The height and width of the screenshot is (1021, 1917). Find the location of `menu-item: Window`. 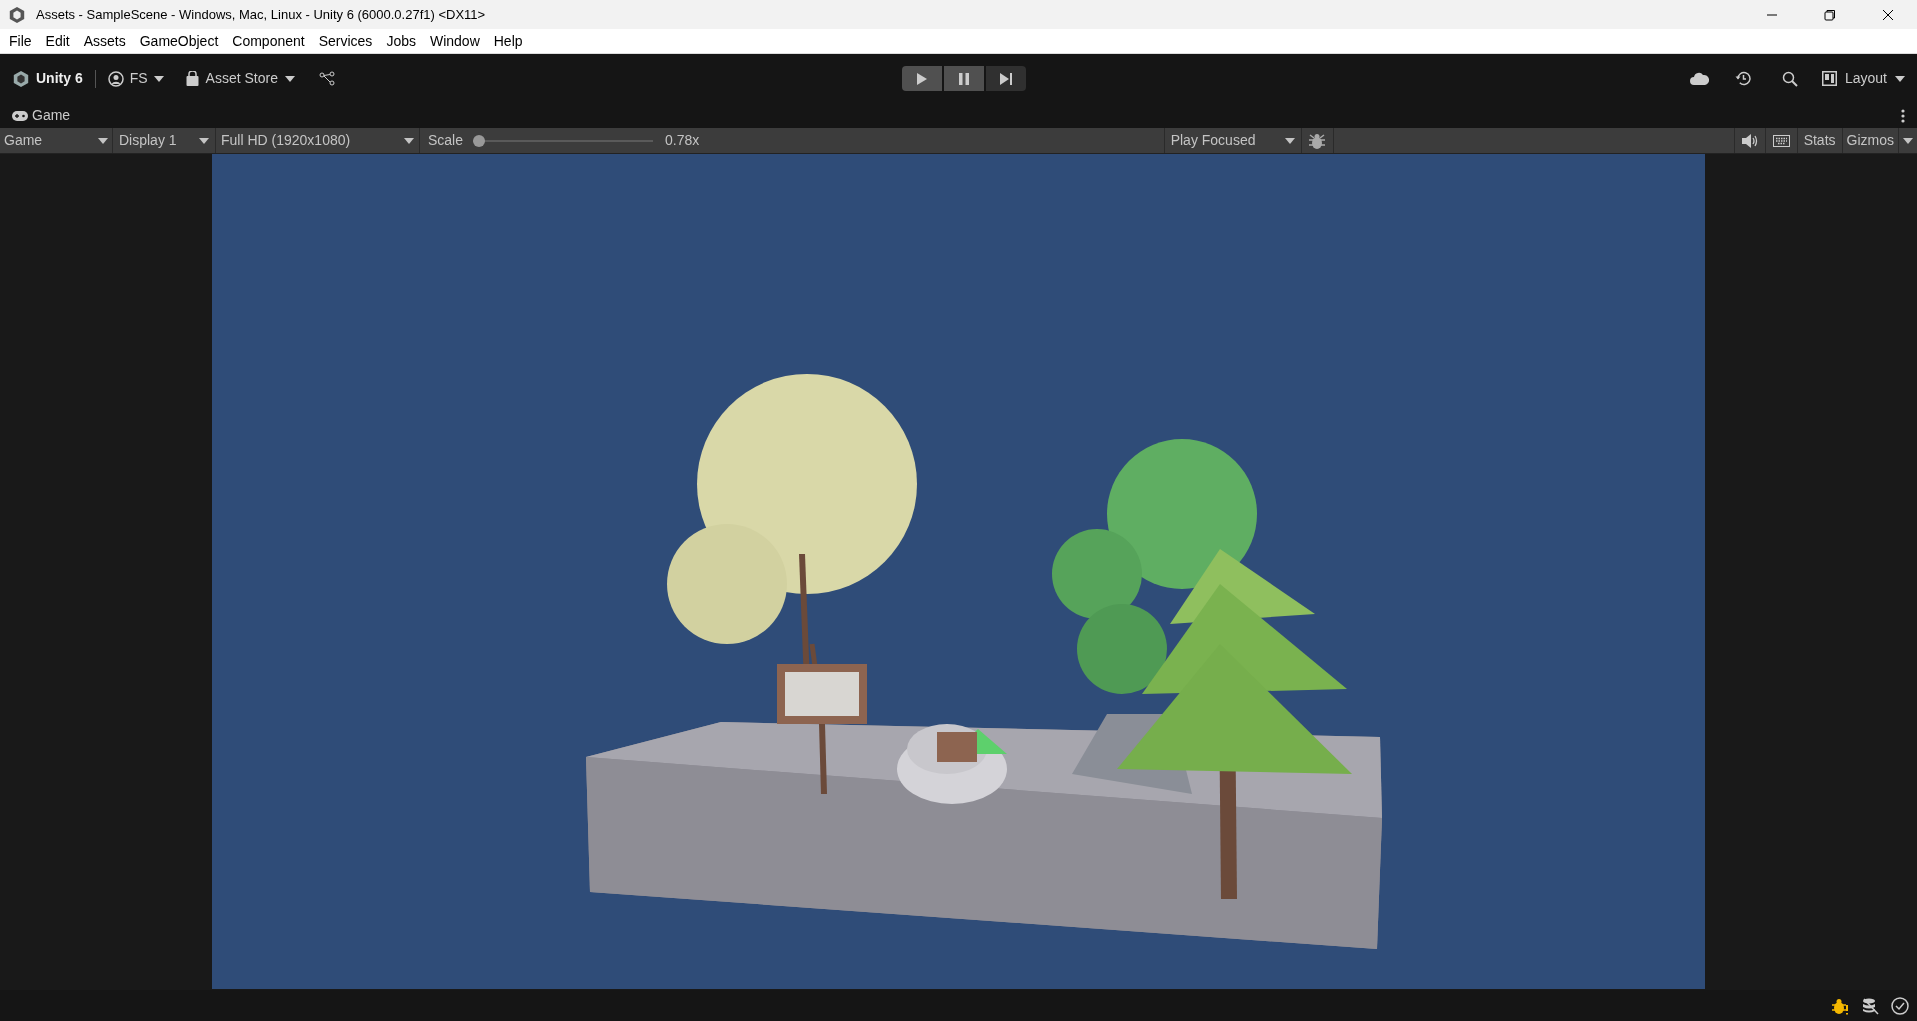

menu-item: Window is located at coordinates (454, 41).